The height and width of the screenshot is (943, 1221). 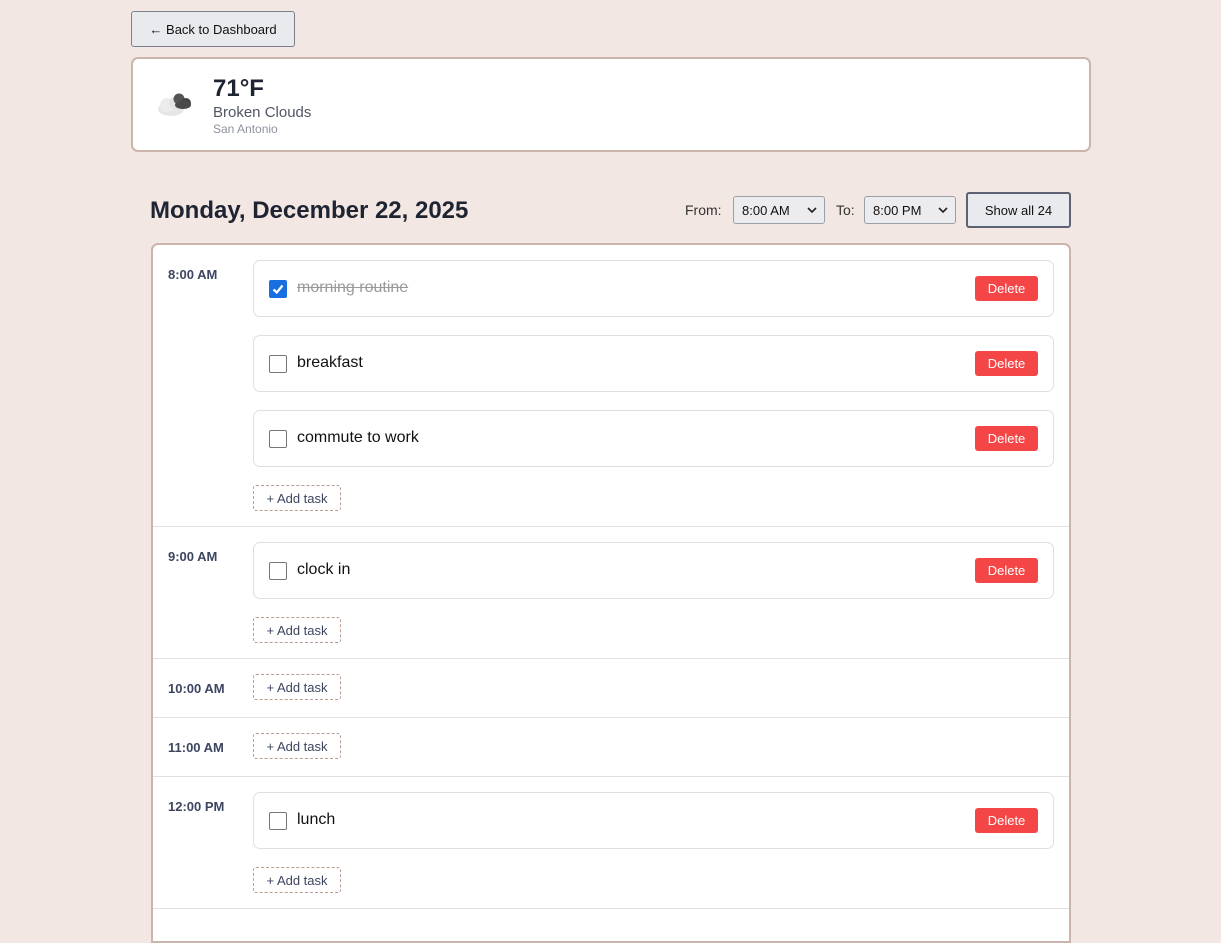 What do you see at coordinates (1018, 210) in the screenshot?
I see `show-all-hours-button: Show all 24` at bounding box center [1018, 210].